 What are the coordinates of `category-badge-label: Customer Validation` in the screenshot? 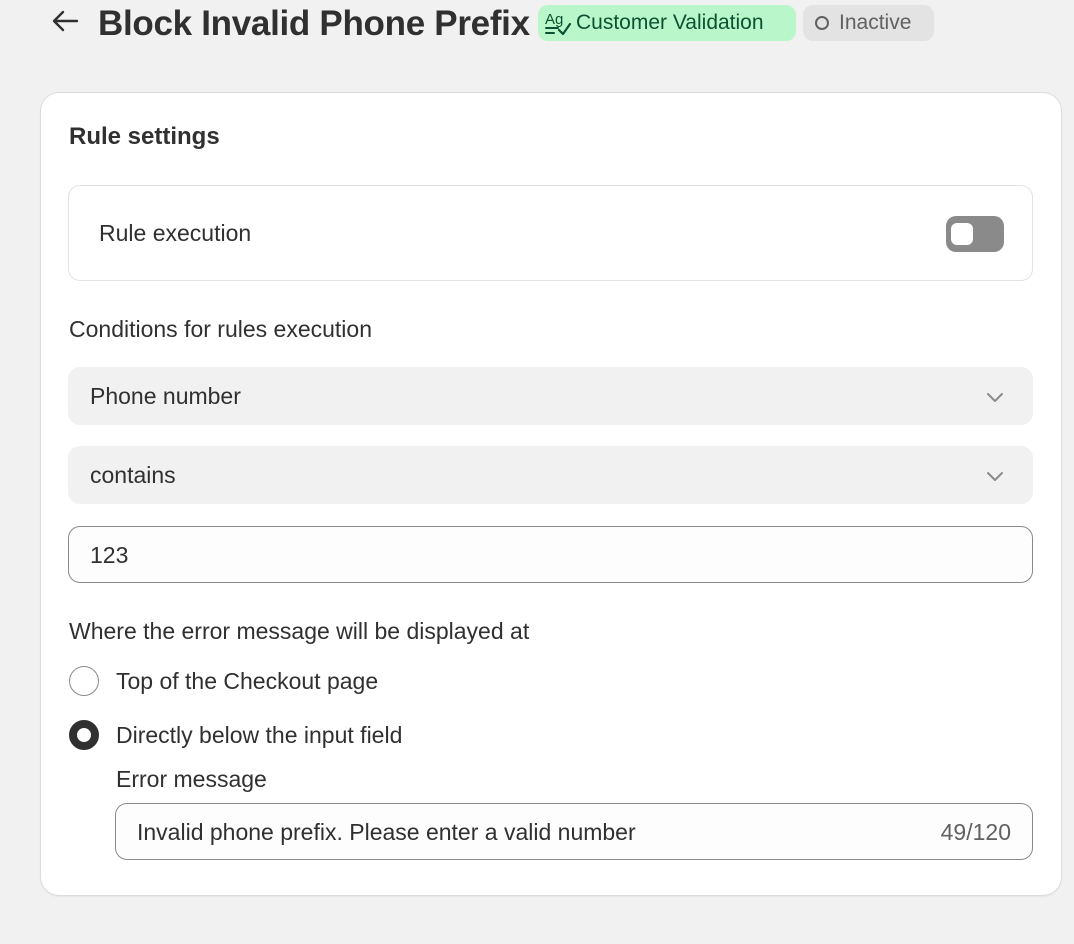 It's located at (670, 22).